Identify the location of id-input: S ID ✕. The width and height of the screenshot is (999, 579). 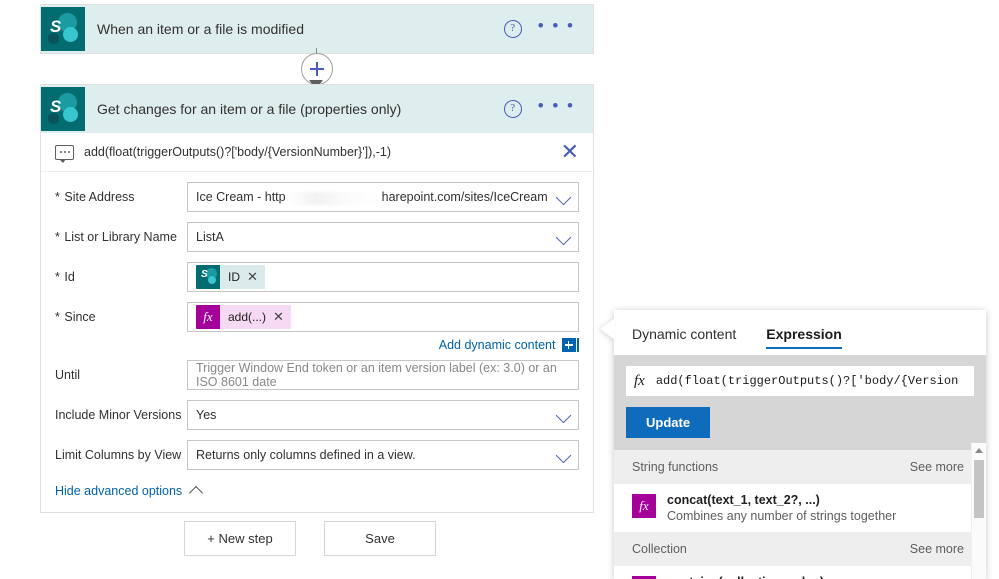
(383, 277).